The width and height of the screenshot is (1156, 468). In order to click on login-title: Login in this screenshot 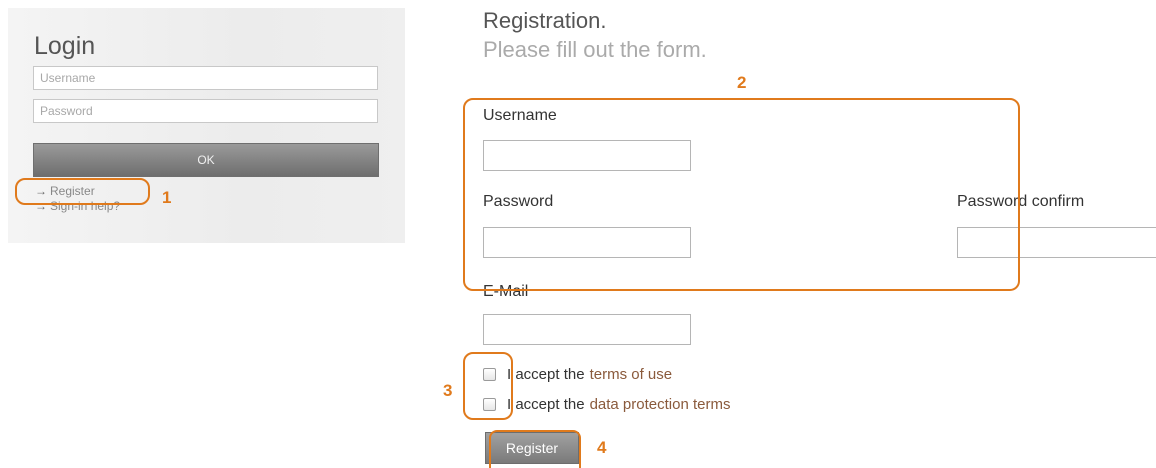, I will do `click(65, 46)`.